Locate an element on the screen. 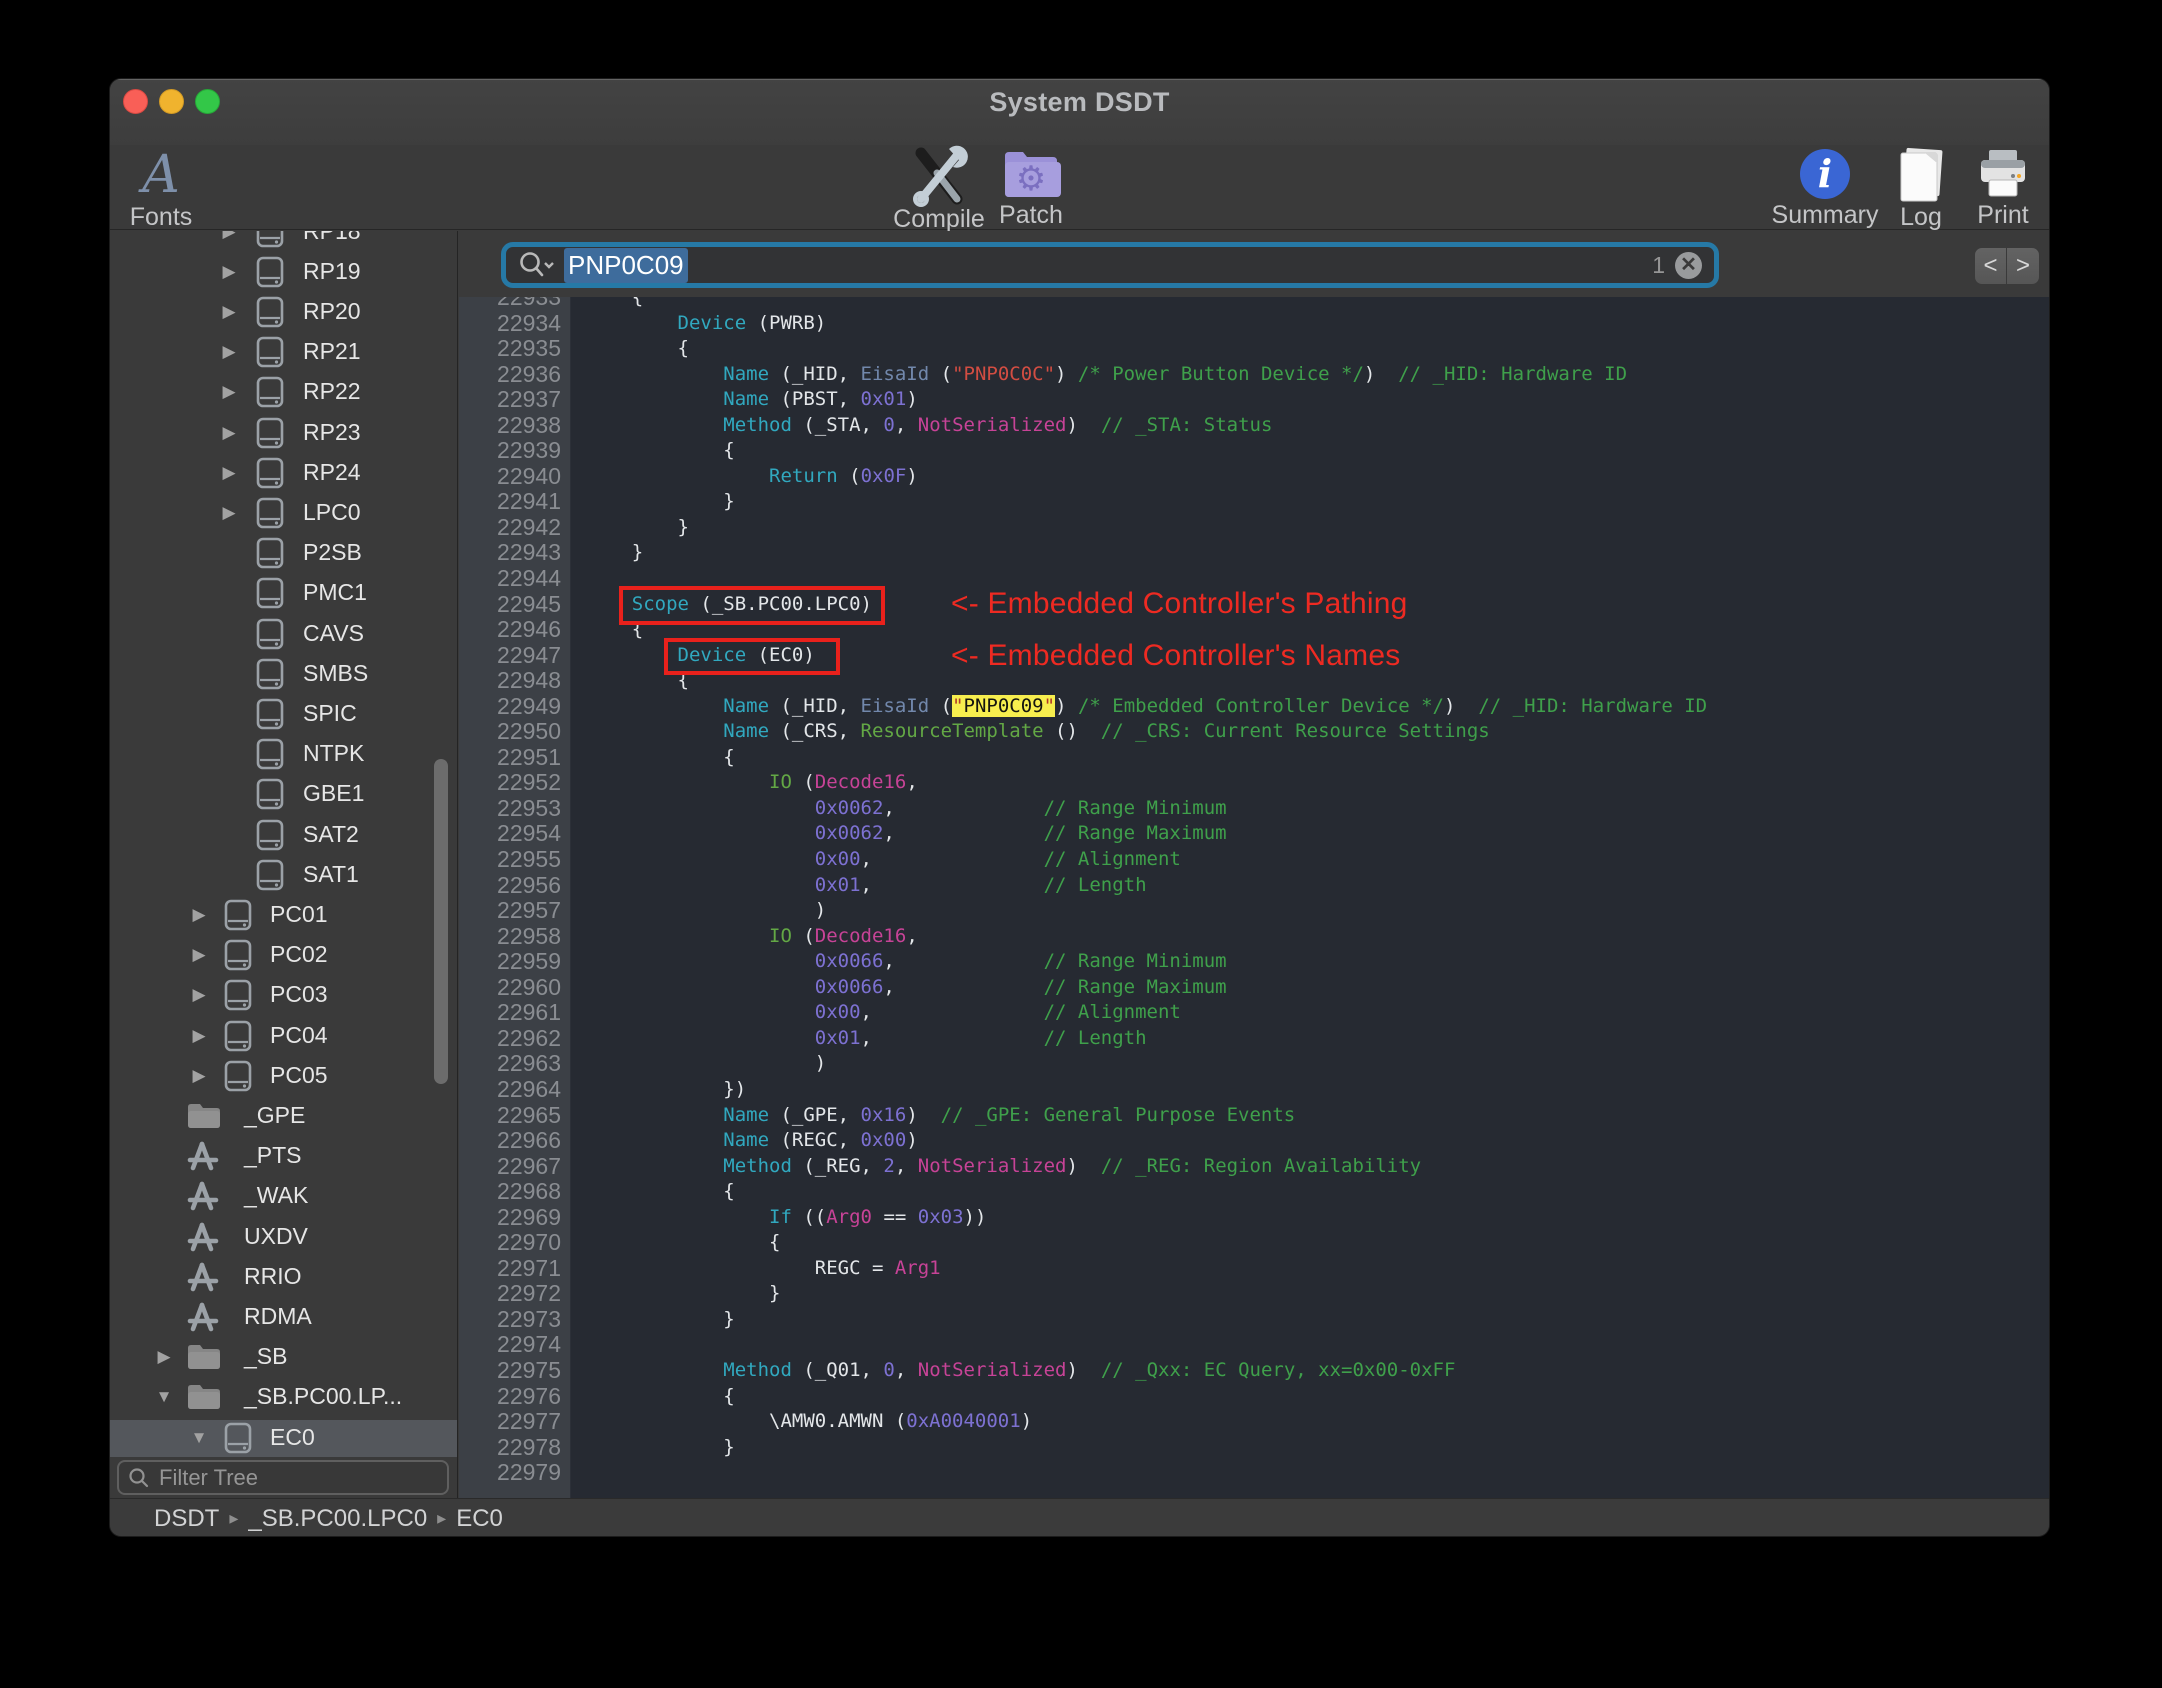 This screenshot has height=1688, width=2162. next-match-button: > is located at coordinates (2023, 266).